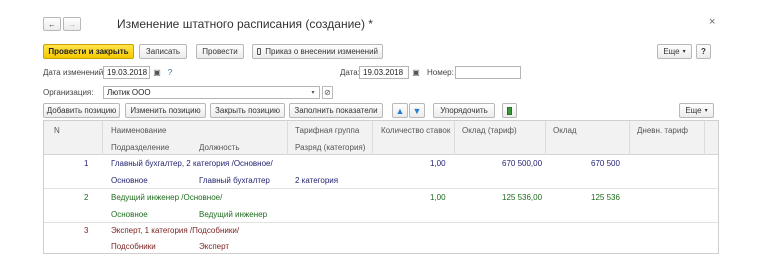 This screenshot has width=759, height=269. I want to click on col-salary-tariff: Оклад (тариф), so click(489, 130).